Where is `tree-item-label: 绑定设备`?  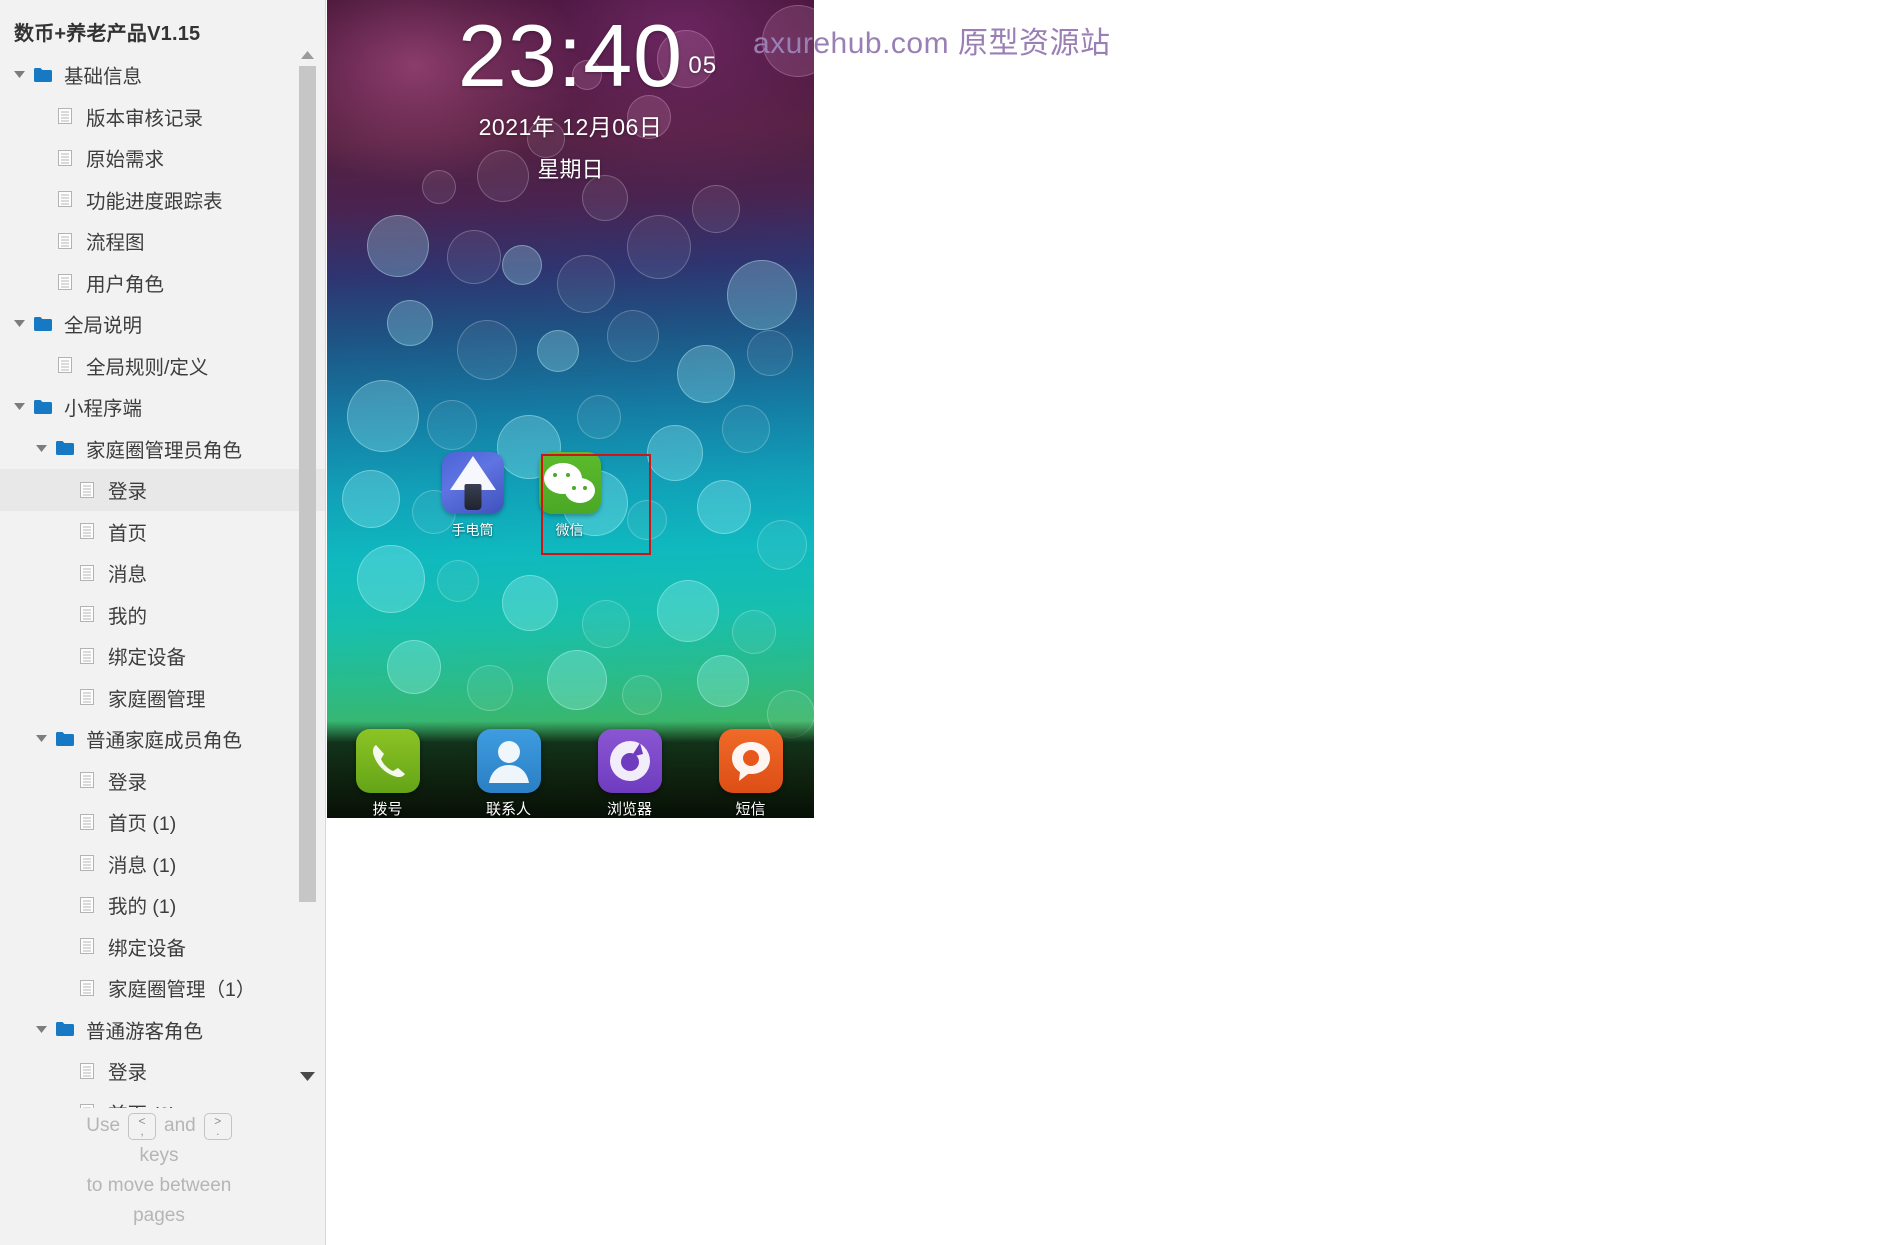 tree-item-label: 绑定设备 is located at coordinates (147, 948).